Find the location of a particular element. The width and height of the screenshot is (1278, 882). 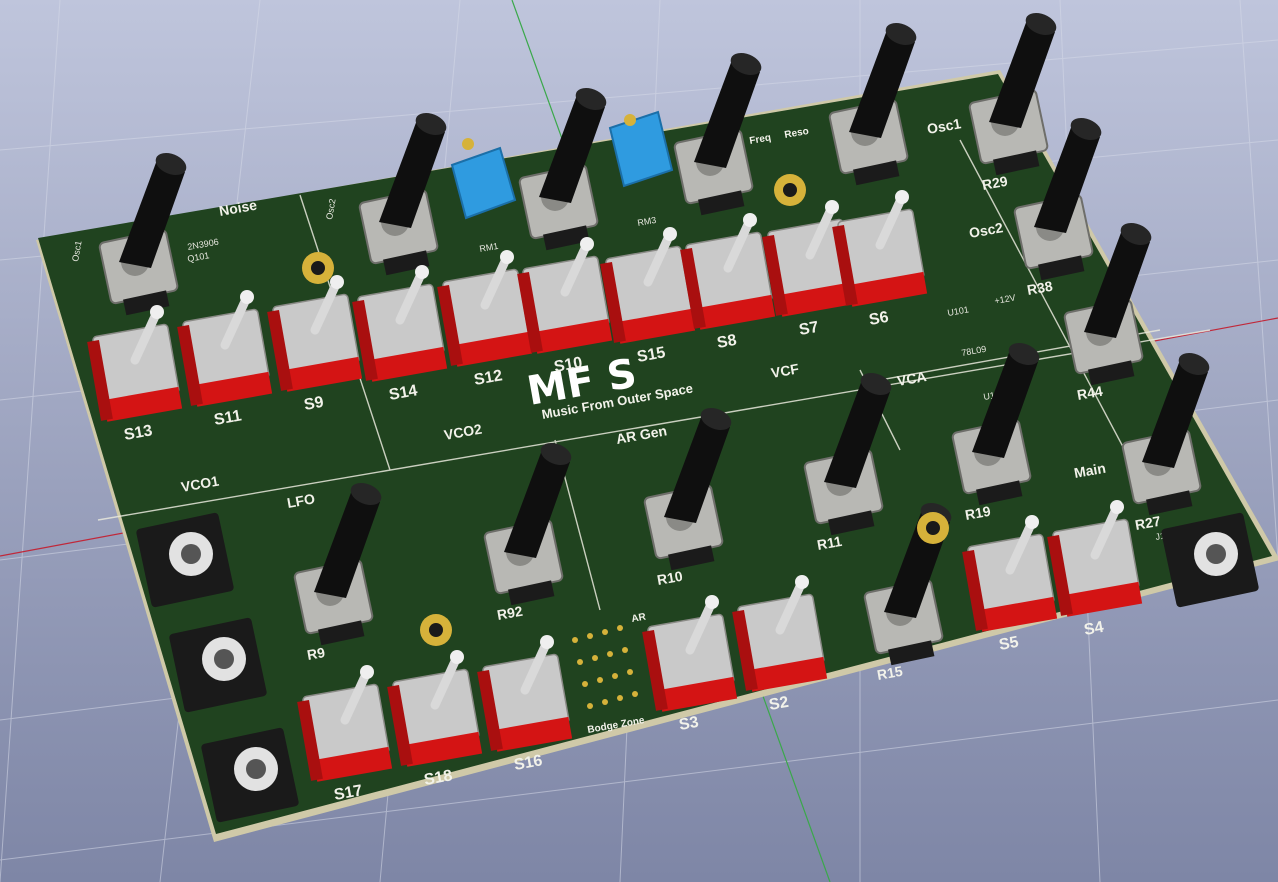

switch-label: S4 is located at coordinates (1094, 629).